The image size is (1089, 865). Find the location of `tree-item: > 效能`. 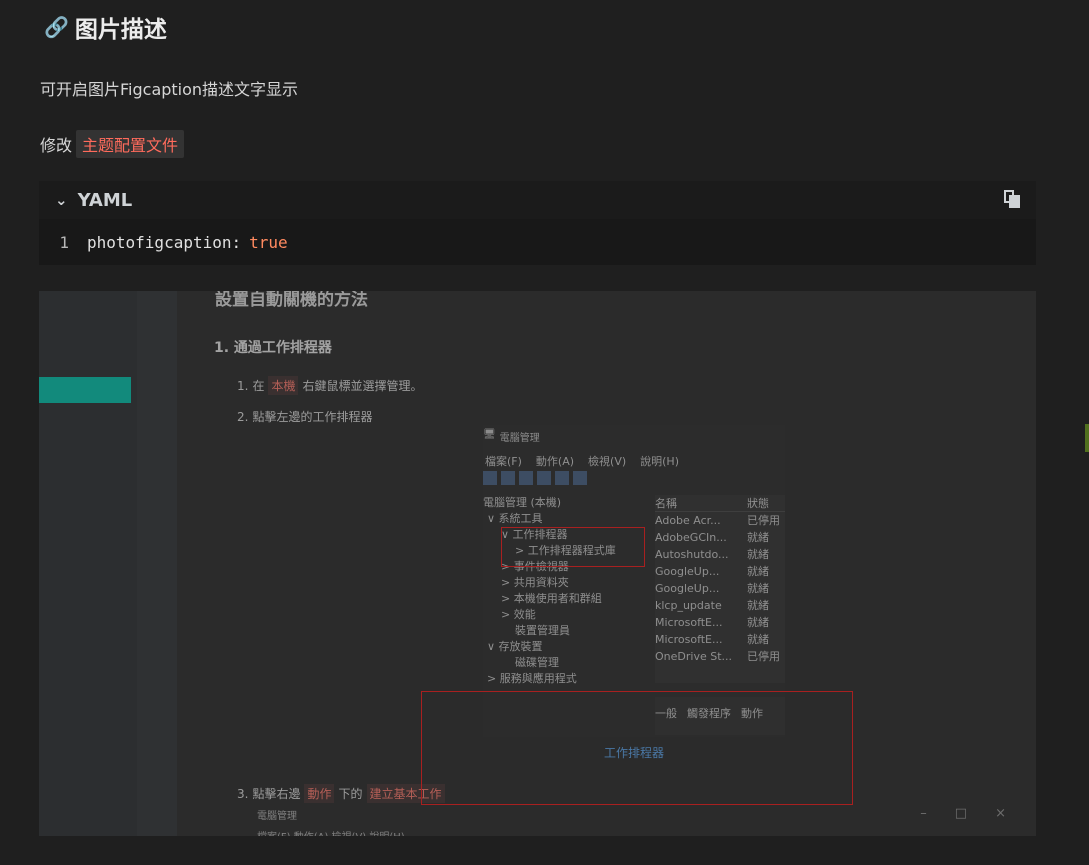

tree-item: > 效能 is located at coordinates (518, 614).